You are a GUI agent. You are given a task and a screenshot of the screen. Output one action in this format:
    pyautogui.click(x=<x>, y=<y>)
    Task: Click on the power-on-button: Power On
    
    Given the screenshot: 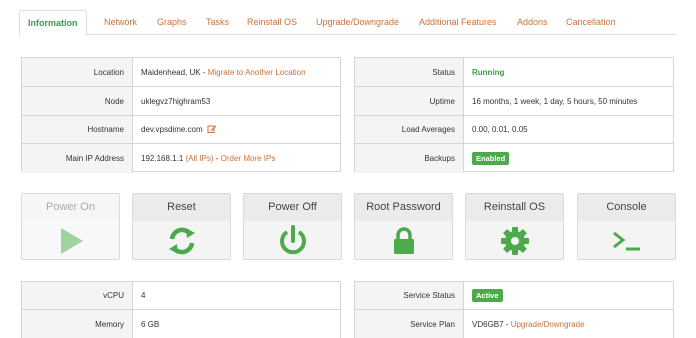 What is the action you would take?
    pyautogui.click(x=70, y=226)
    